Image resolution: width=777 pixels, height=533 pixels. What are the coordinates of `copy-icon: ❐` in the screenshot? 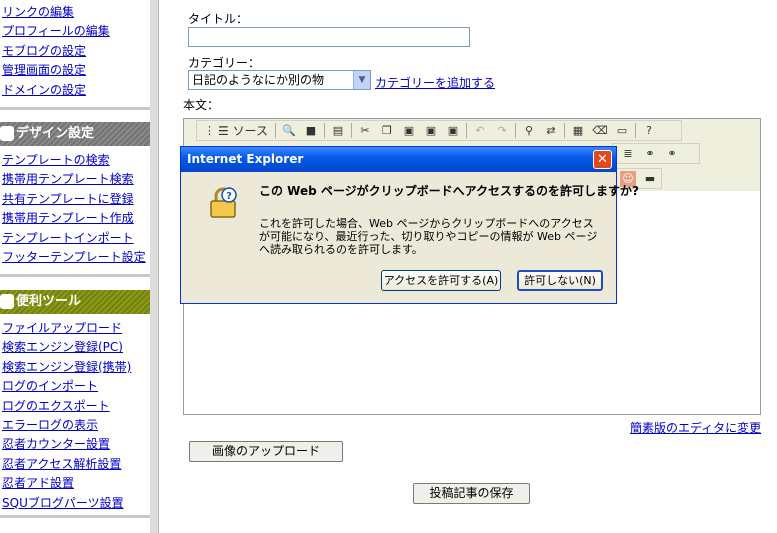 It's located at (387, 131).